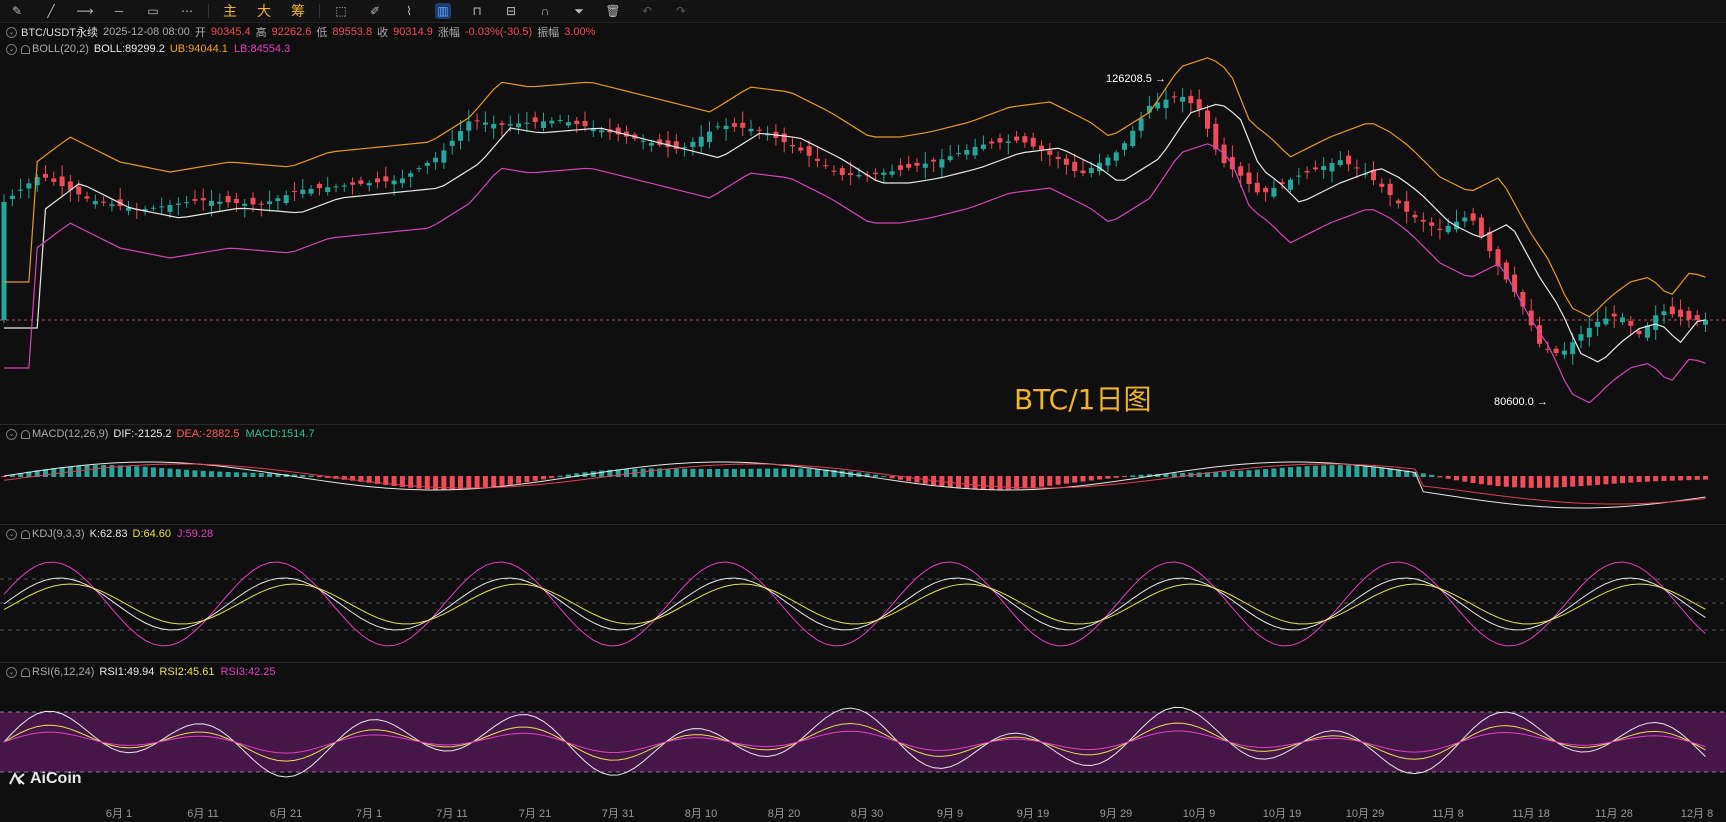  Describe the element at coordinates (863, 742) in the screenshot. I see `rsi-overbought-oversold-band` at that location.